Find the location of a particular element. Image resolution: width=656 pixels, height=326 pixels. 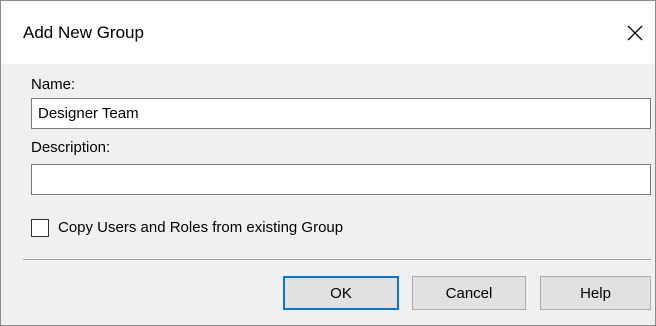

ok-button: OK is located at coordinates (341, 293).